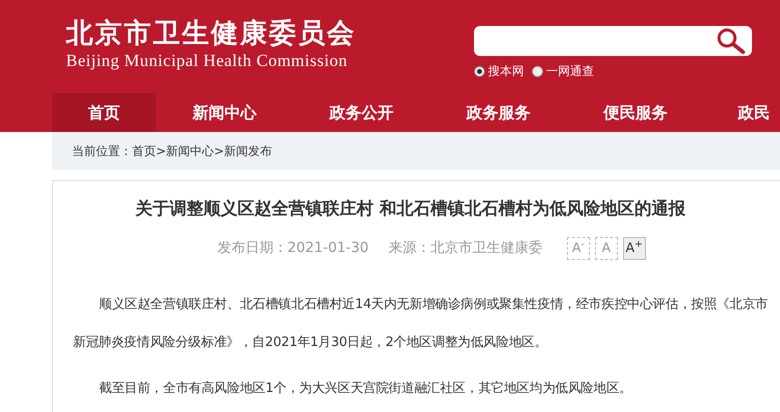  I want to click on nav-tab: 政务服务, so click(498, 112).